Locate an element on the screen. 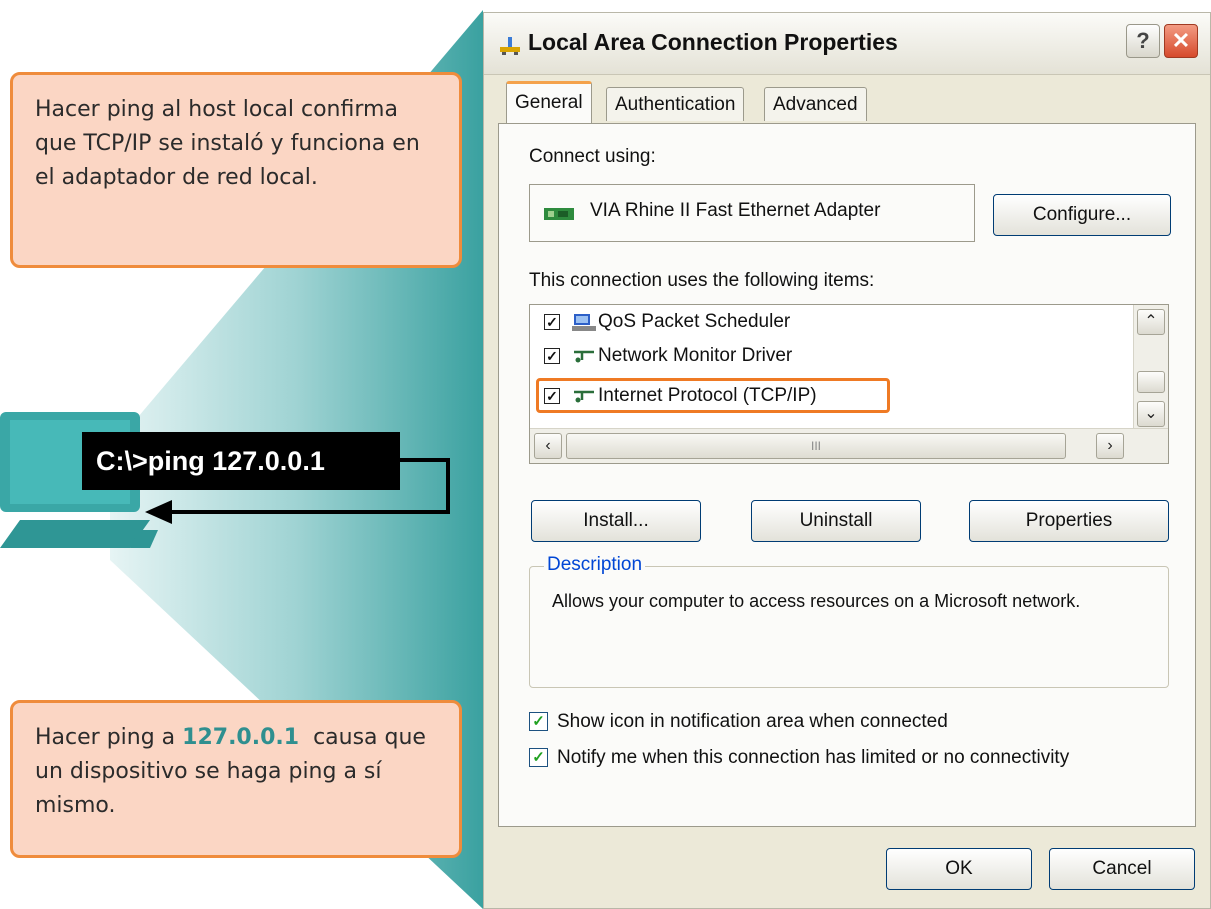  adapter-field: VIA Rhine II Fast Ethernet Adapter is located at coordinates (752, 213).